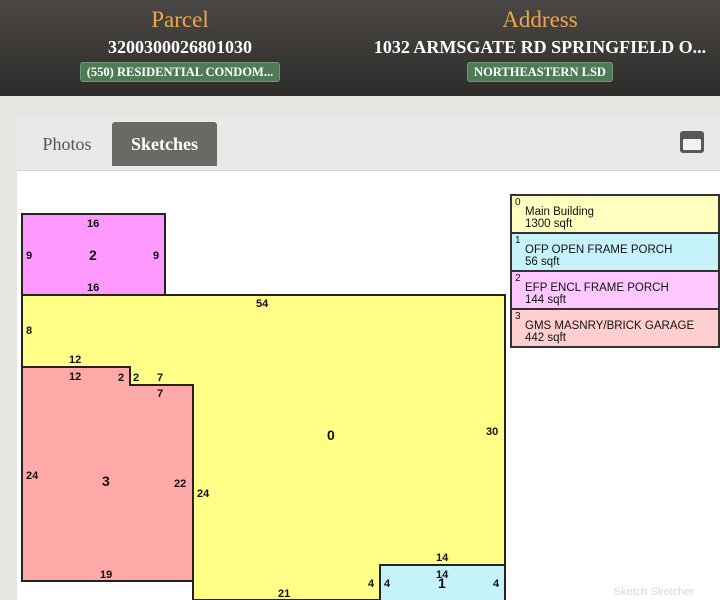  Describe the element at coordinates (75, 377) in the screenshot. I see `area3-top-dim: 12` at that location.